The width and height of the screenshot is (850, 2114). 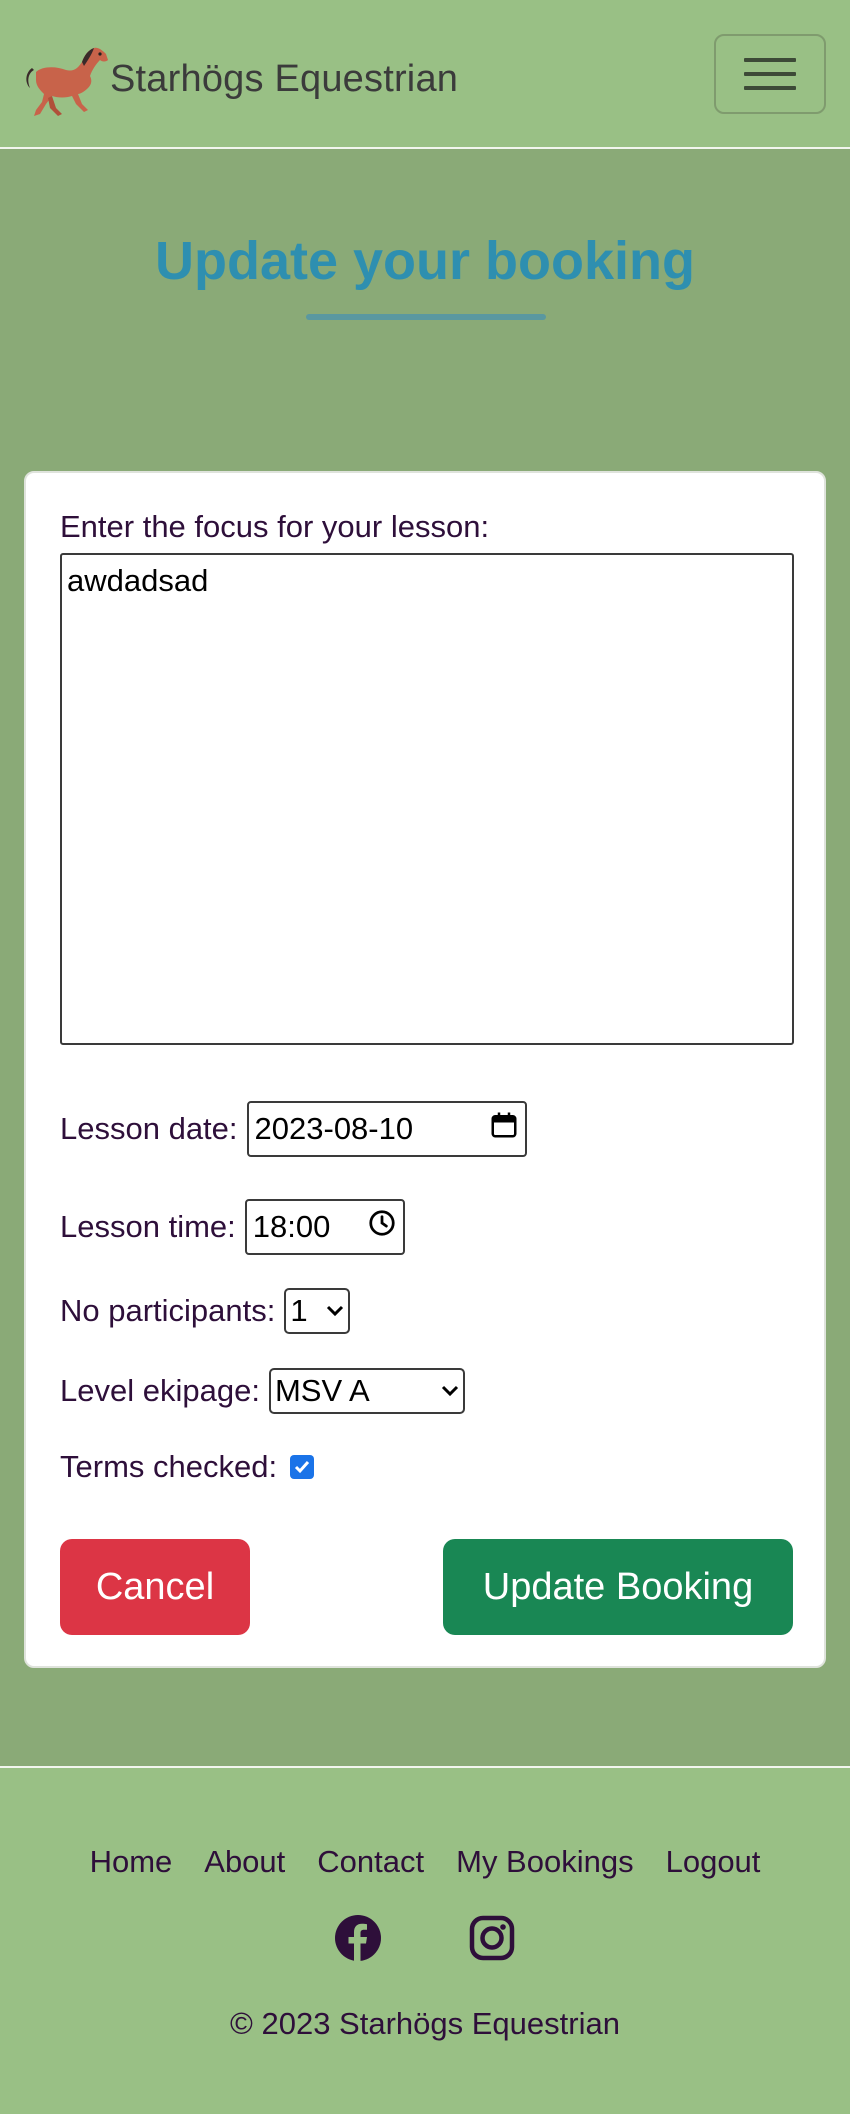 I want to click on footer-link-logout: Logout, so click(x=713, y=1862).